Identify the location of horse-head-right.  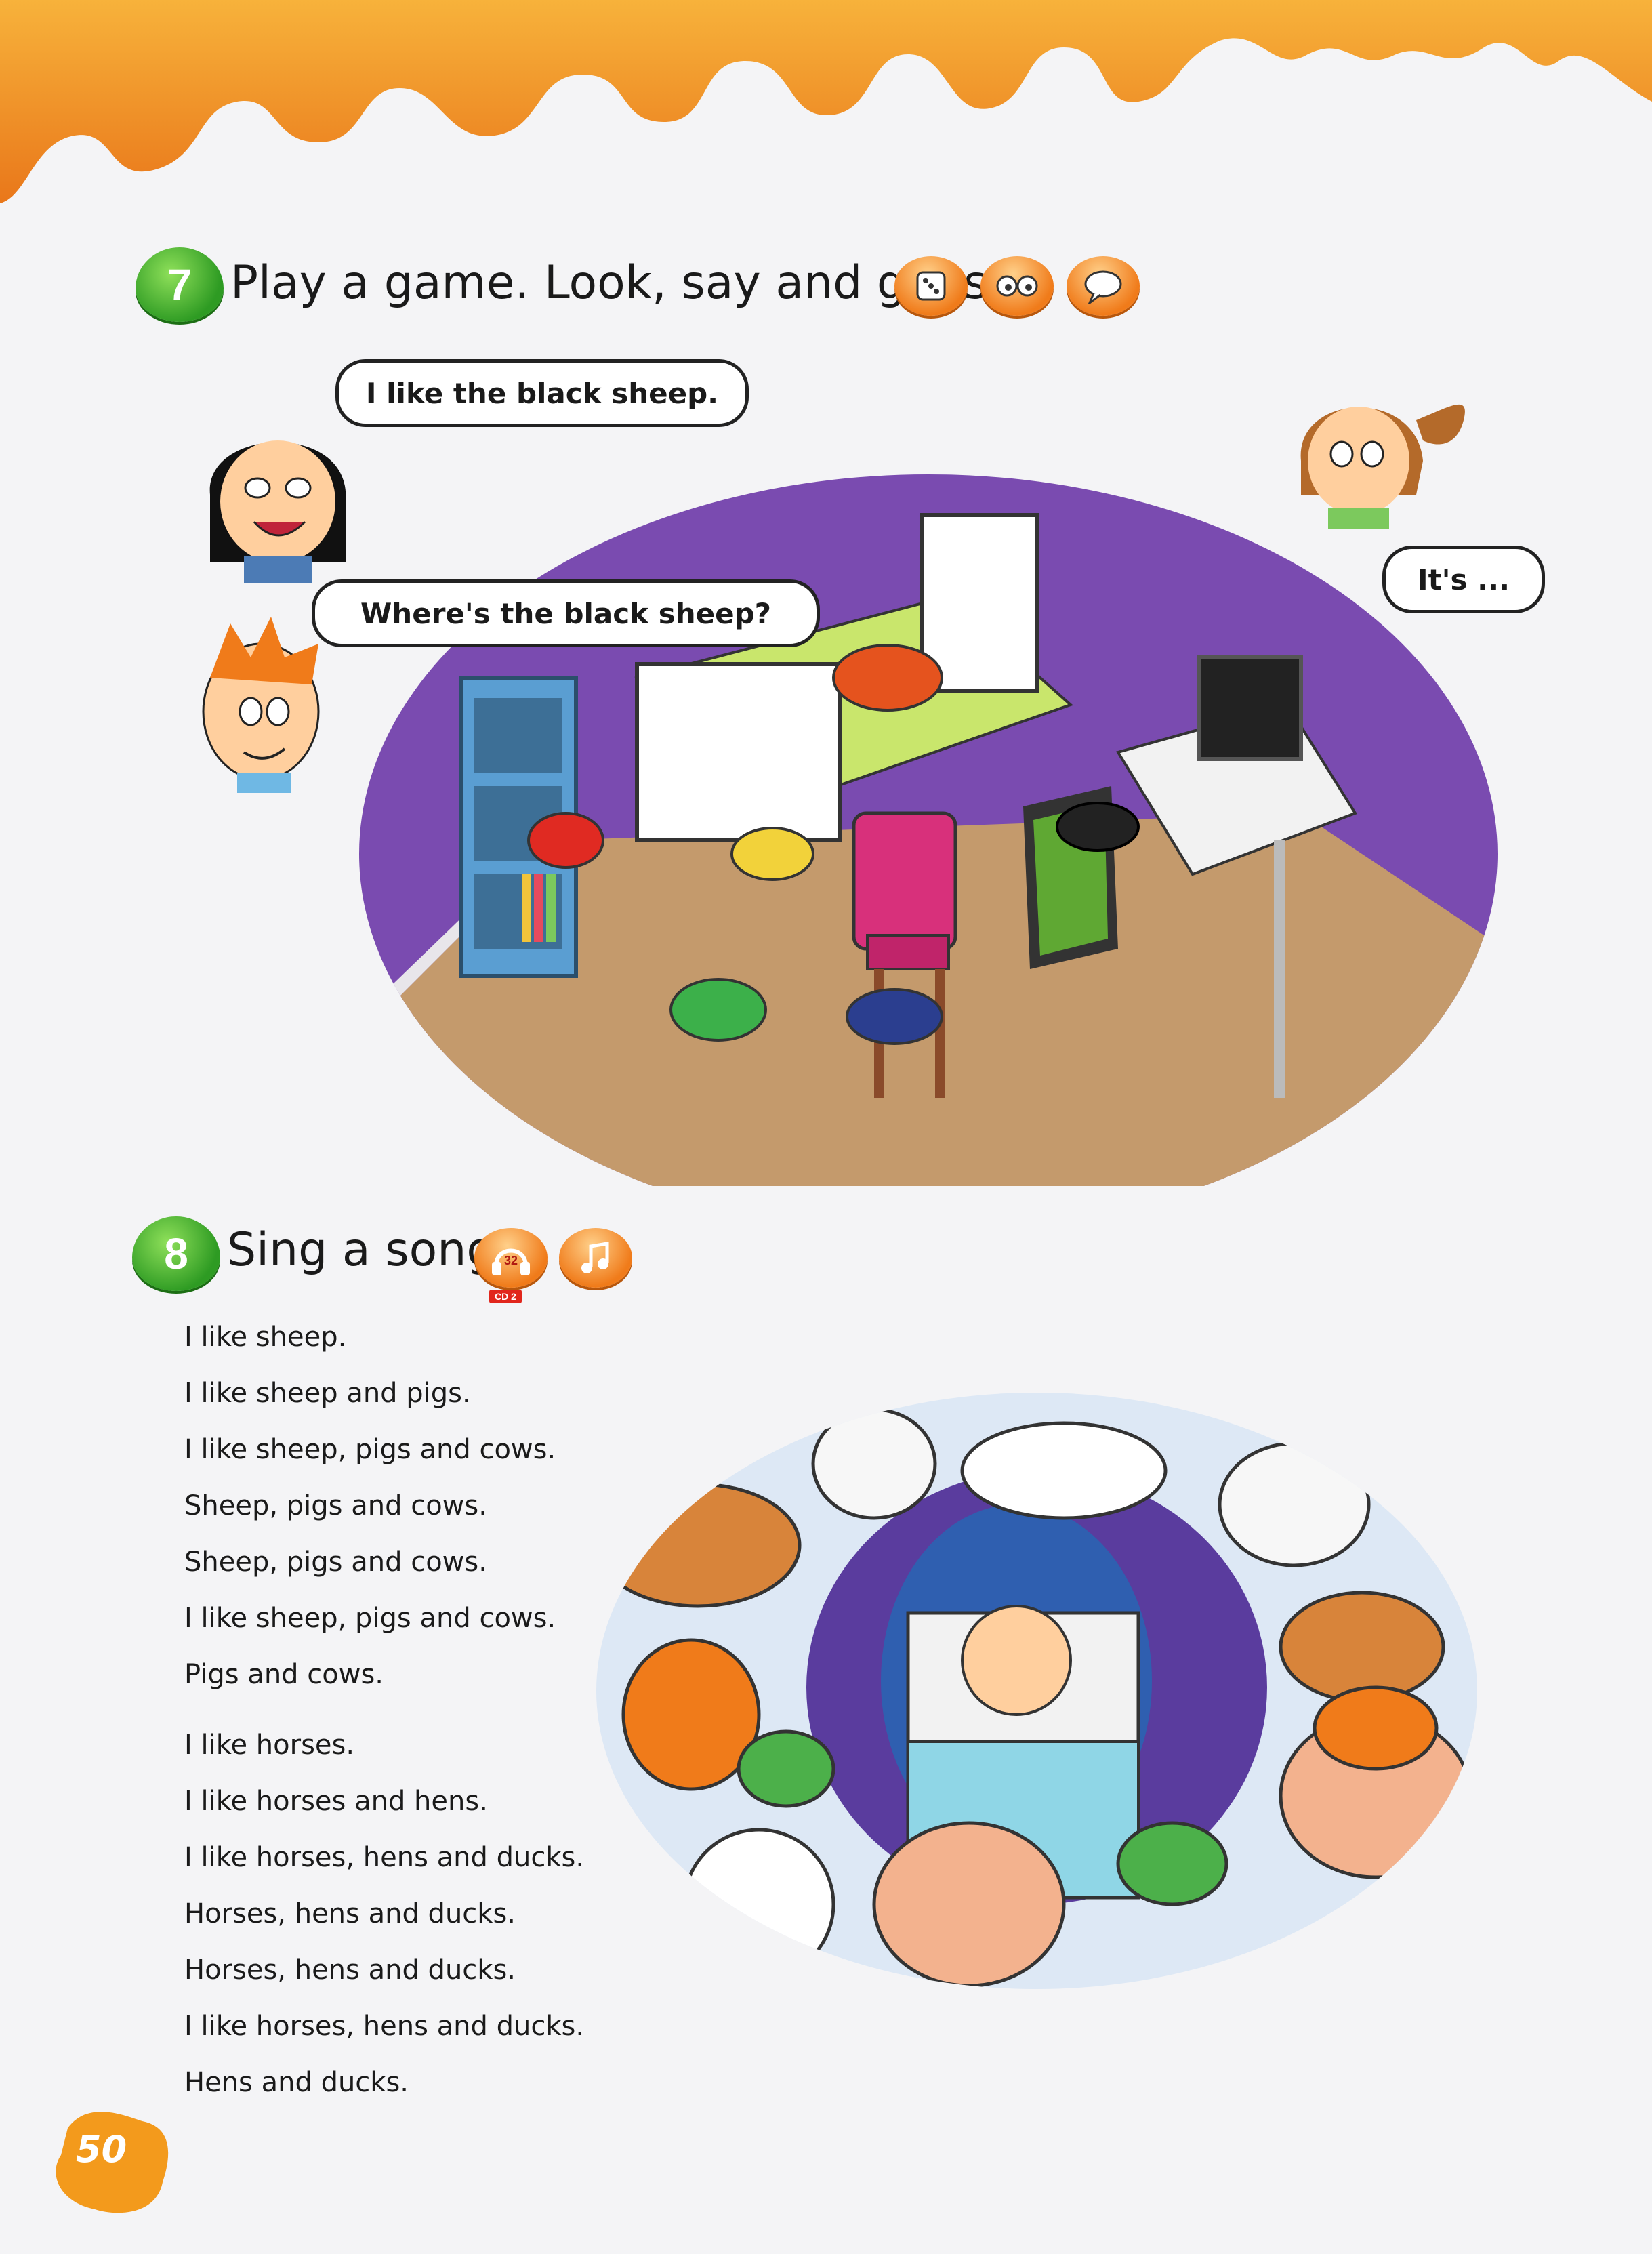
(1362, 1647).